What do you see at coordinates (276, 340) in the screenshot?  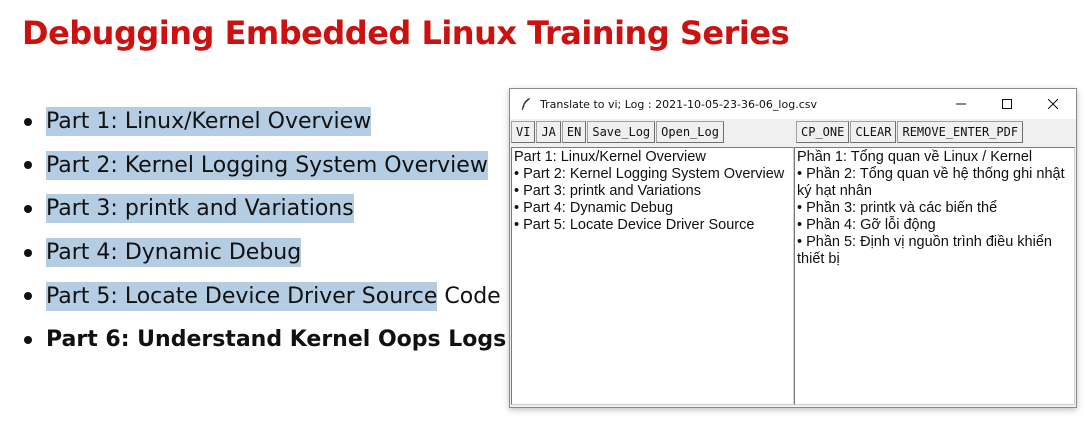 I see `bullet-text: Part 6: Understand Kernel Oops Logs` at bounding box center [276, 340].